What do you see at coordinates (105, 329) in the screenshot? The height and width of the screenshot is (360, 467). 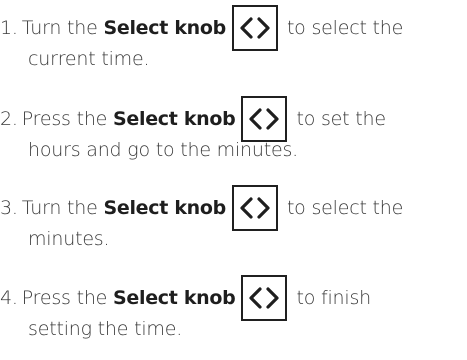 I see `step-continuation: setting the time.` at bounding box center [105, 329].